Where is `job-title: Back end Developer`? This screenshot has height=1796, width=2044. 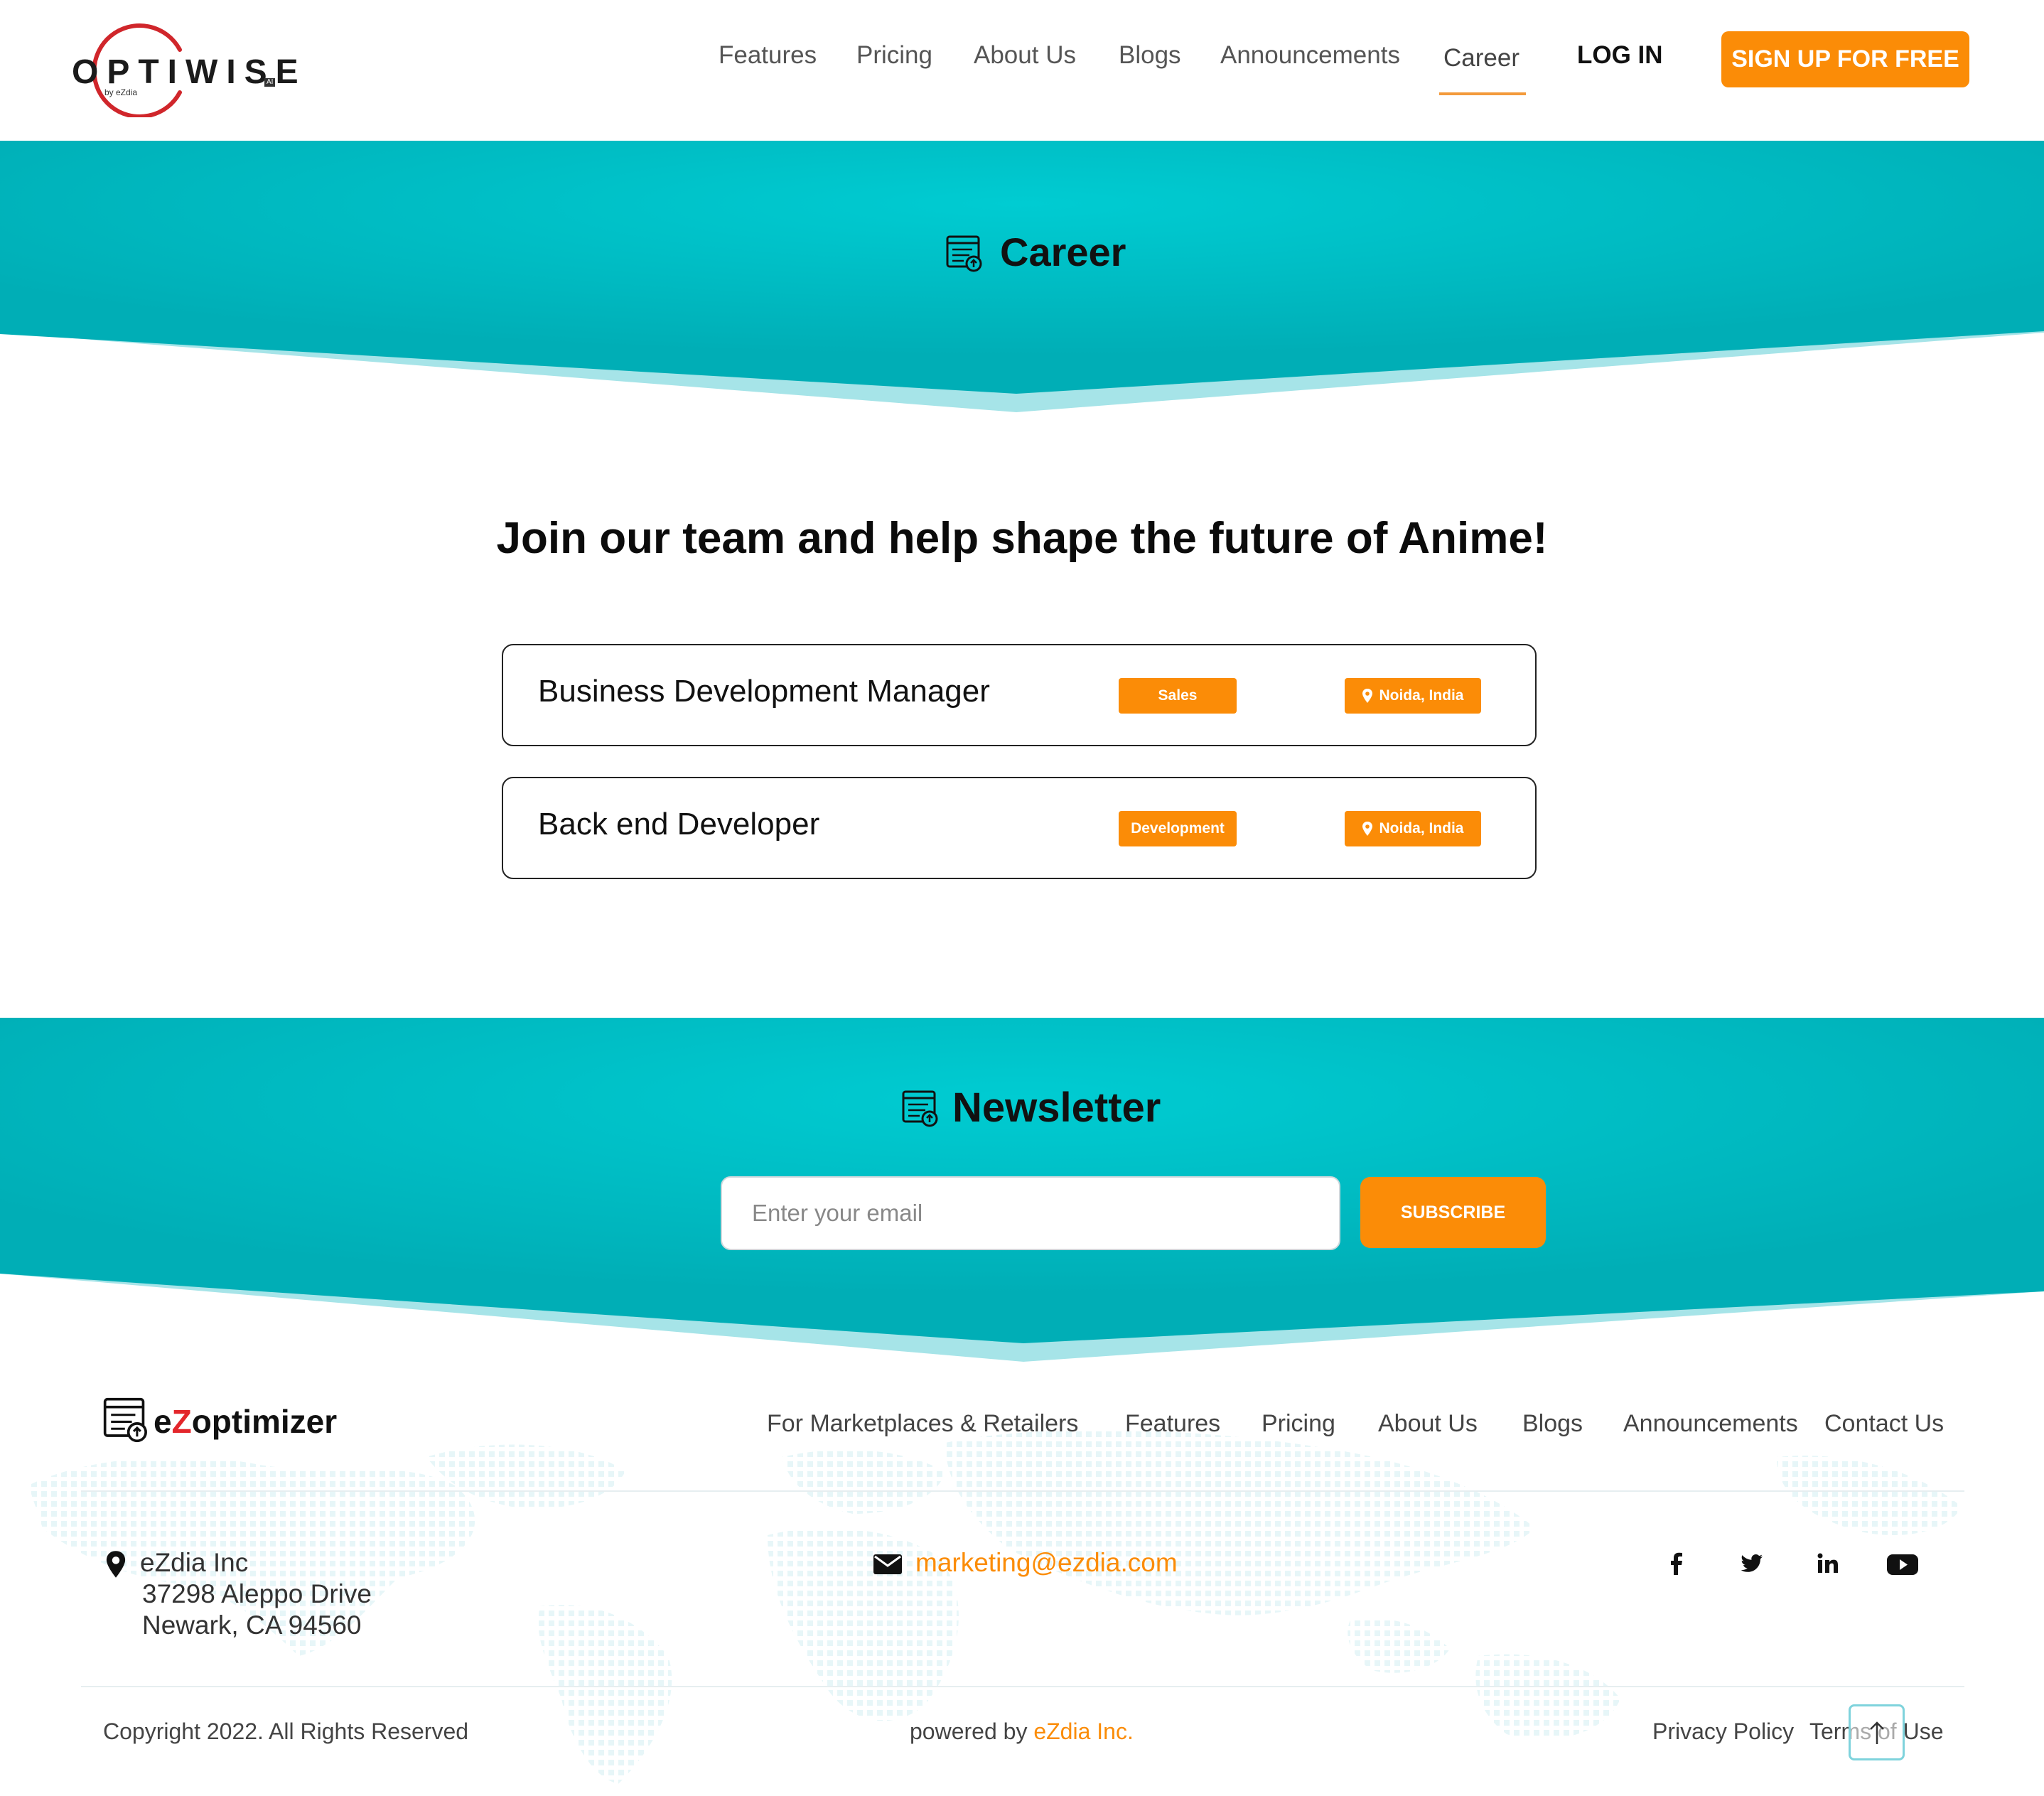
job-title: Back end Developer is located at coordinates (679, 824).